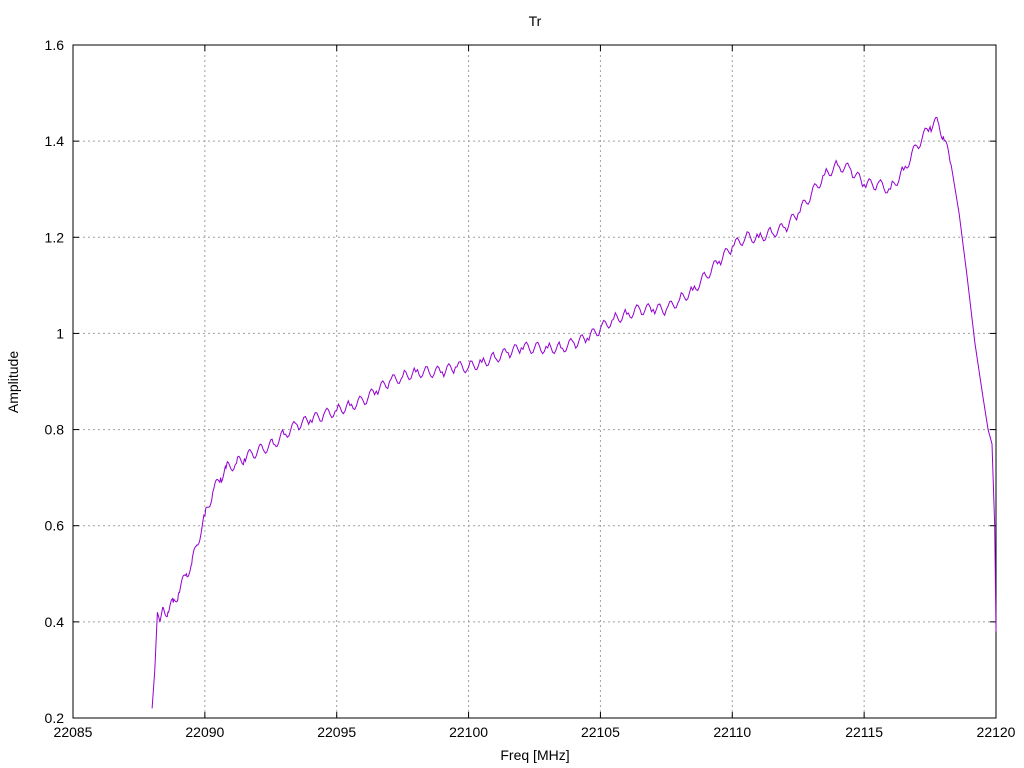 This screenshot has height=768, width=1024. What do you see at coordinates (468, 732) in the screenshot?
I see `x-tick-label: 22100` at bounding box center [468, 732].